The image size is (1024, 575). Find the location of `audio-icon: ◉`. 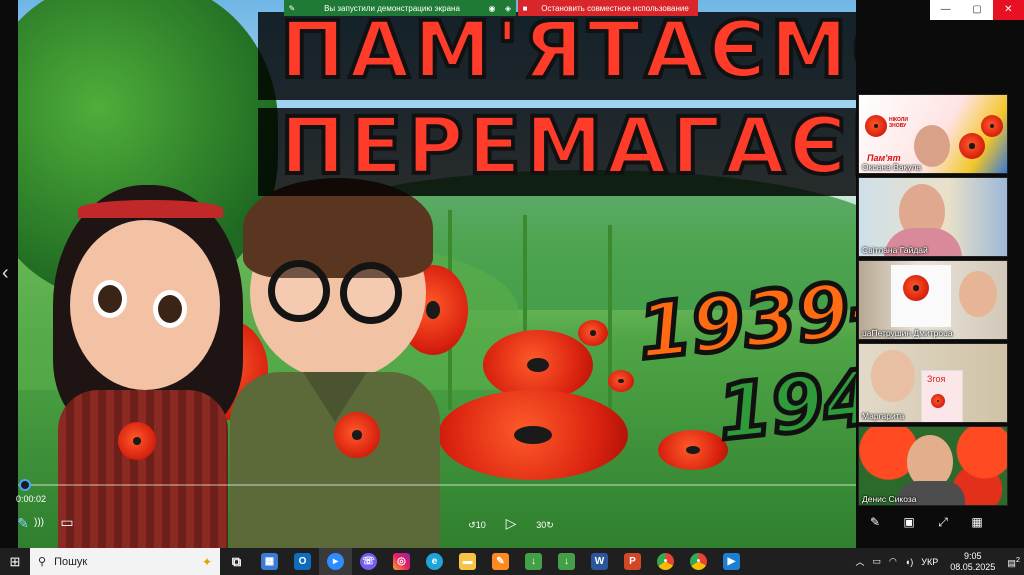

audio-icon: ◉ is located at coordinates (492, 8).